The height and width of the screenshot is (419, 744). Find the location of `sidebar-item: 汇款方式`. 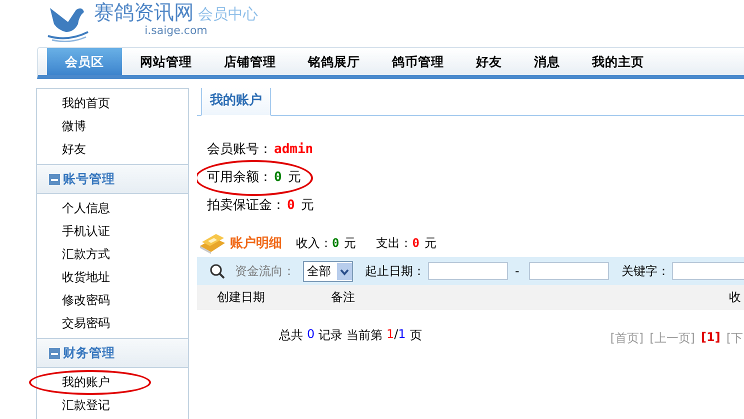

sidebar-item: 汇款方式 is located at coordinates (86, 254).